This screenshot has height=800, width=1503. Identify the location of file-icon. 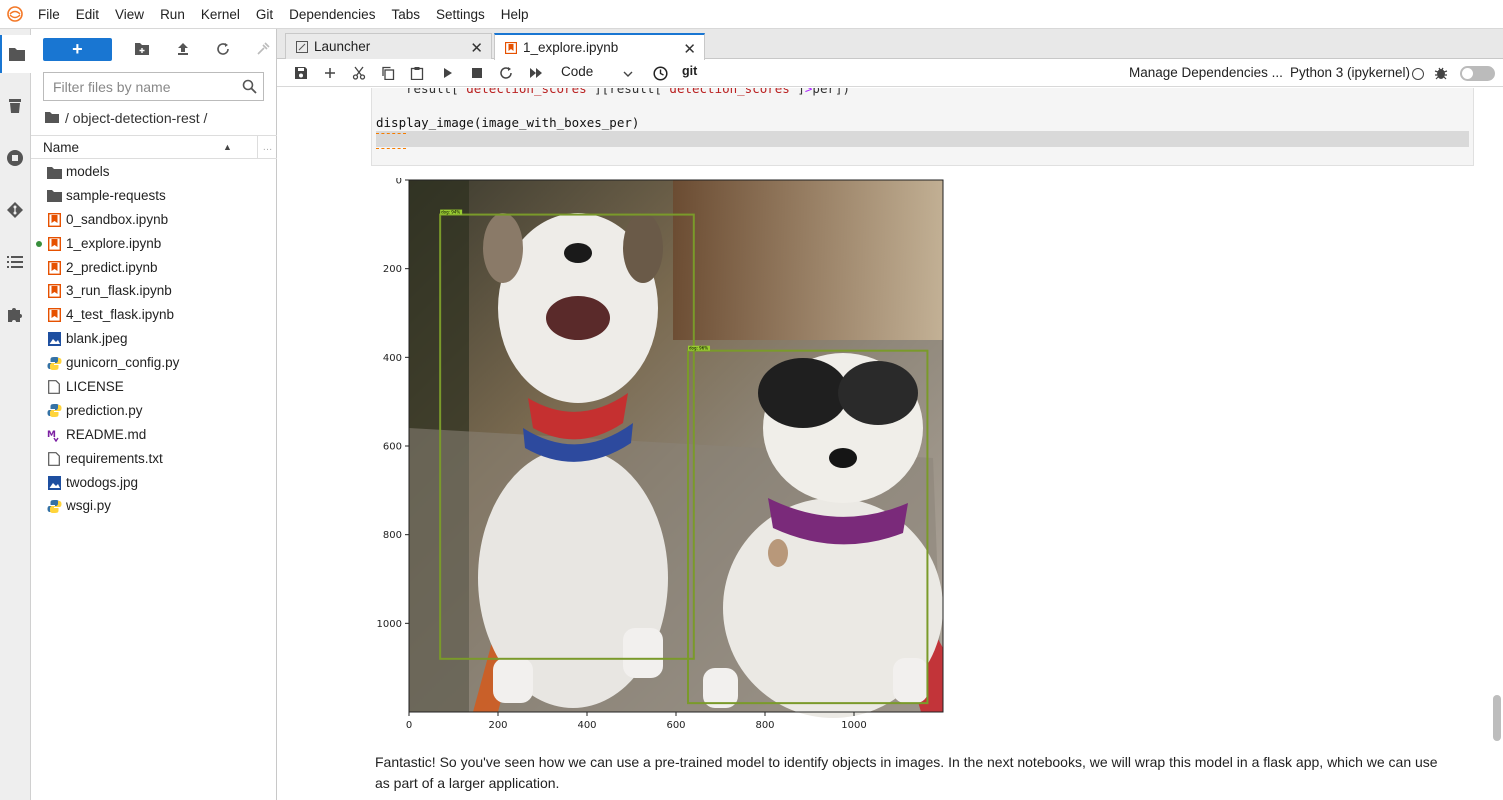
(54, 387).